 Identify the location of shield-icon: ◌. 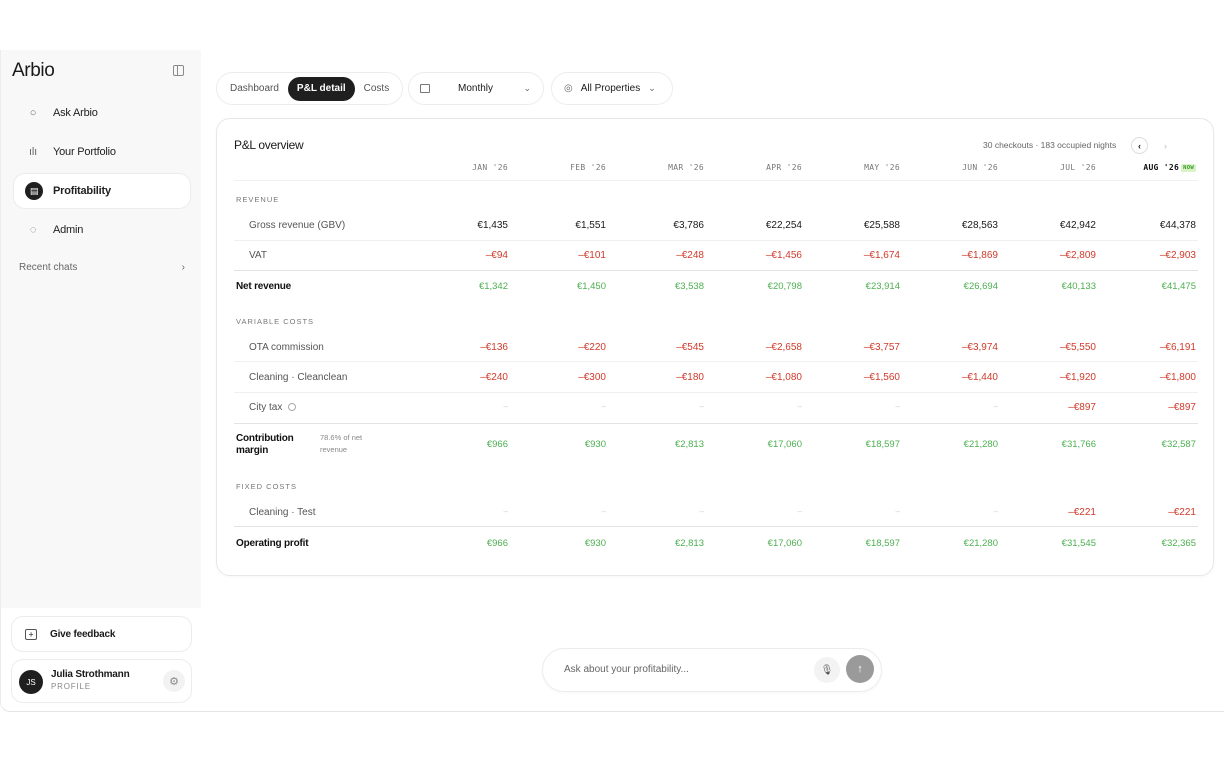
(33, 230).